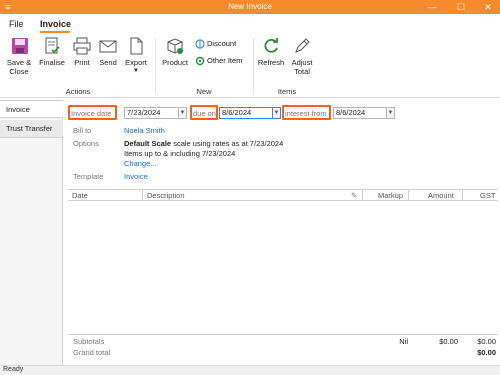  Describe the element at coordinates (180, 153) in the screenshot. I see `options-items-text: Items up to & including 7/23/2024` at that location.